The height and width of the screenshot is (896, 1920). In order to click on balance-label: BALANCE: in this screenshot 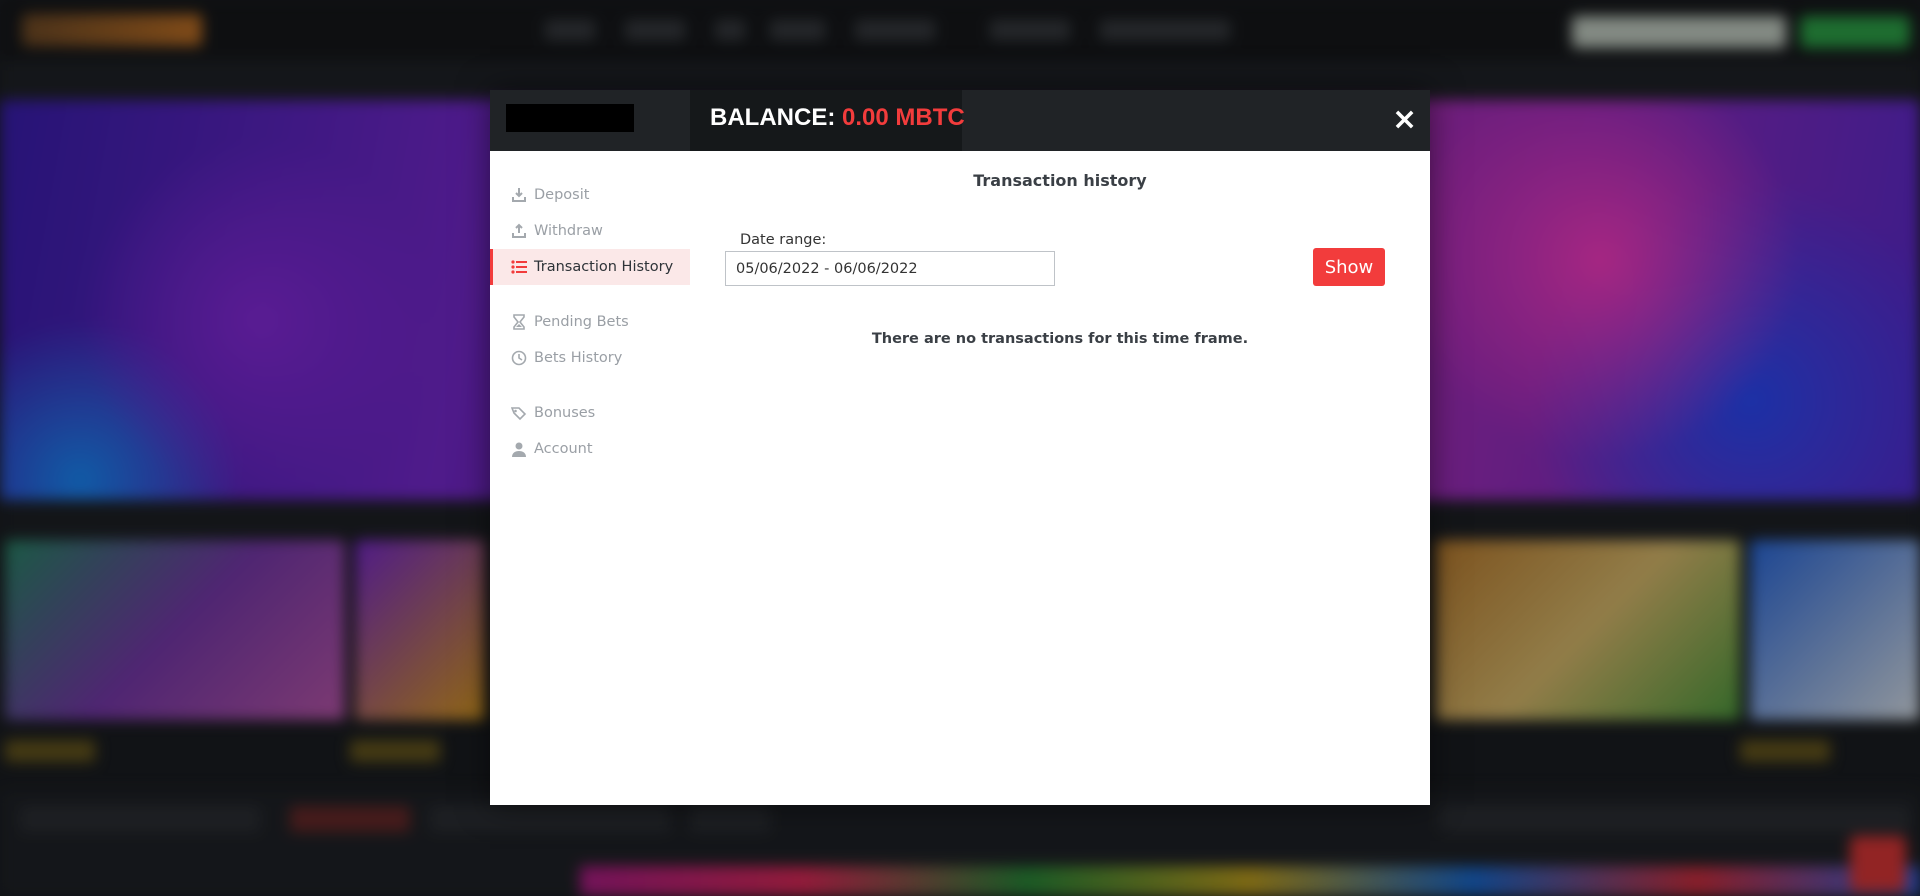, I will do `click(773, 117)`.